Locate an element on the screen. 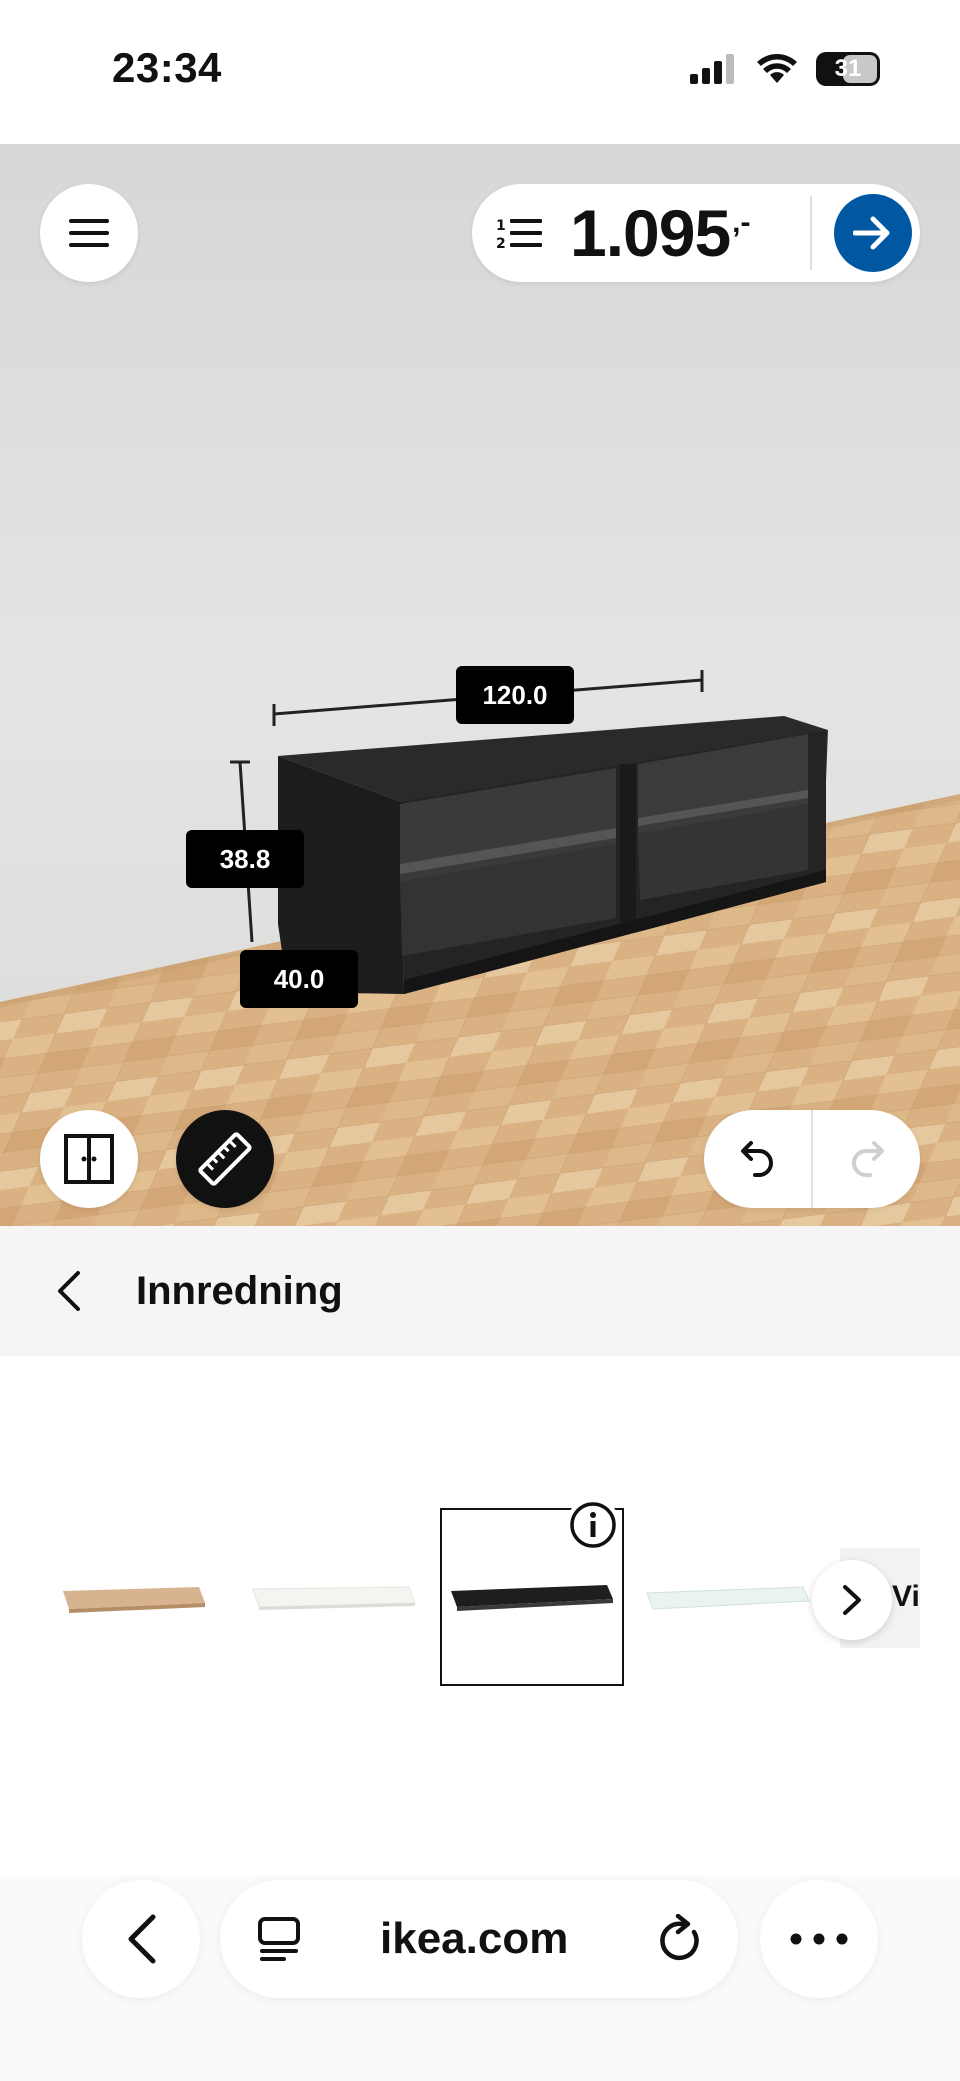 The height and width of the screenshot is (2081, 960). divider is located at coordinates (811, 233).